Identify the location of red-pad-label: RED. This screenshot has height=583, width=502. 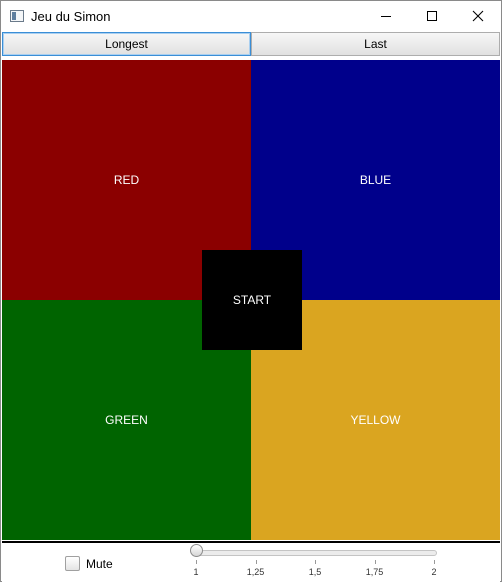
(126, 180).